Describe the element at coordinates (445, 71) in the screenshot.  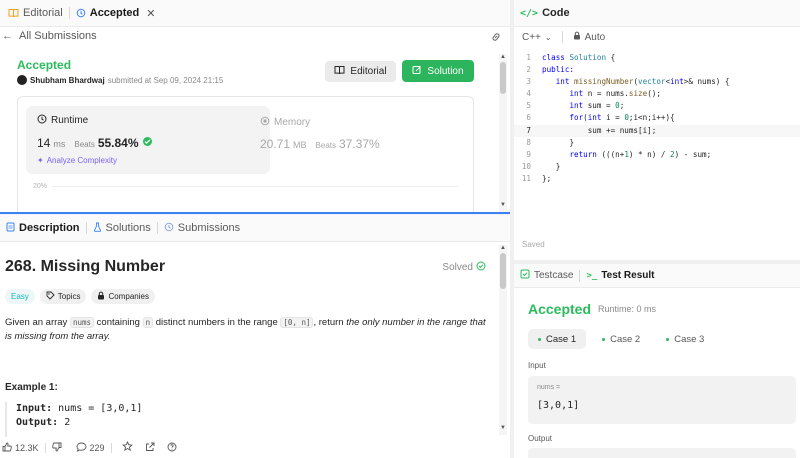
I see `solution-button-label: Solution` at that location.